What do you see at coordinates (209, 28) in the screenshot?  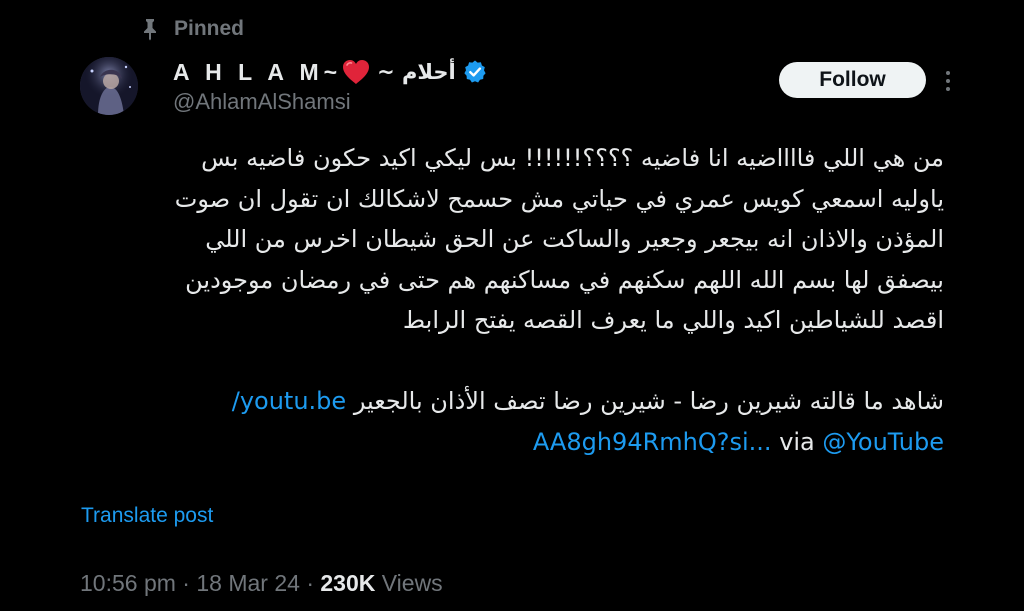 I see `pinned-label: Pinned` at bounding box center [209, 28].